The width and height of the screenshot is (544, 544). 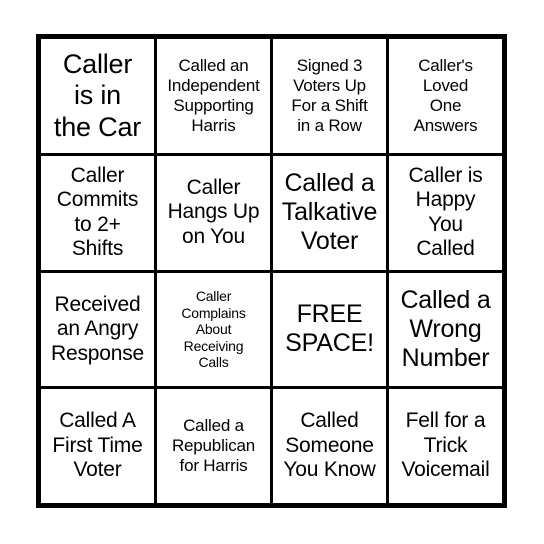 I want to click on bingo-cell-text: Signed 3 Voters Up For a Shift in a Row, so click(x=329, y=95).